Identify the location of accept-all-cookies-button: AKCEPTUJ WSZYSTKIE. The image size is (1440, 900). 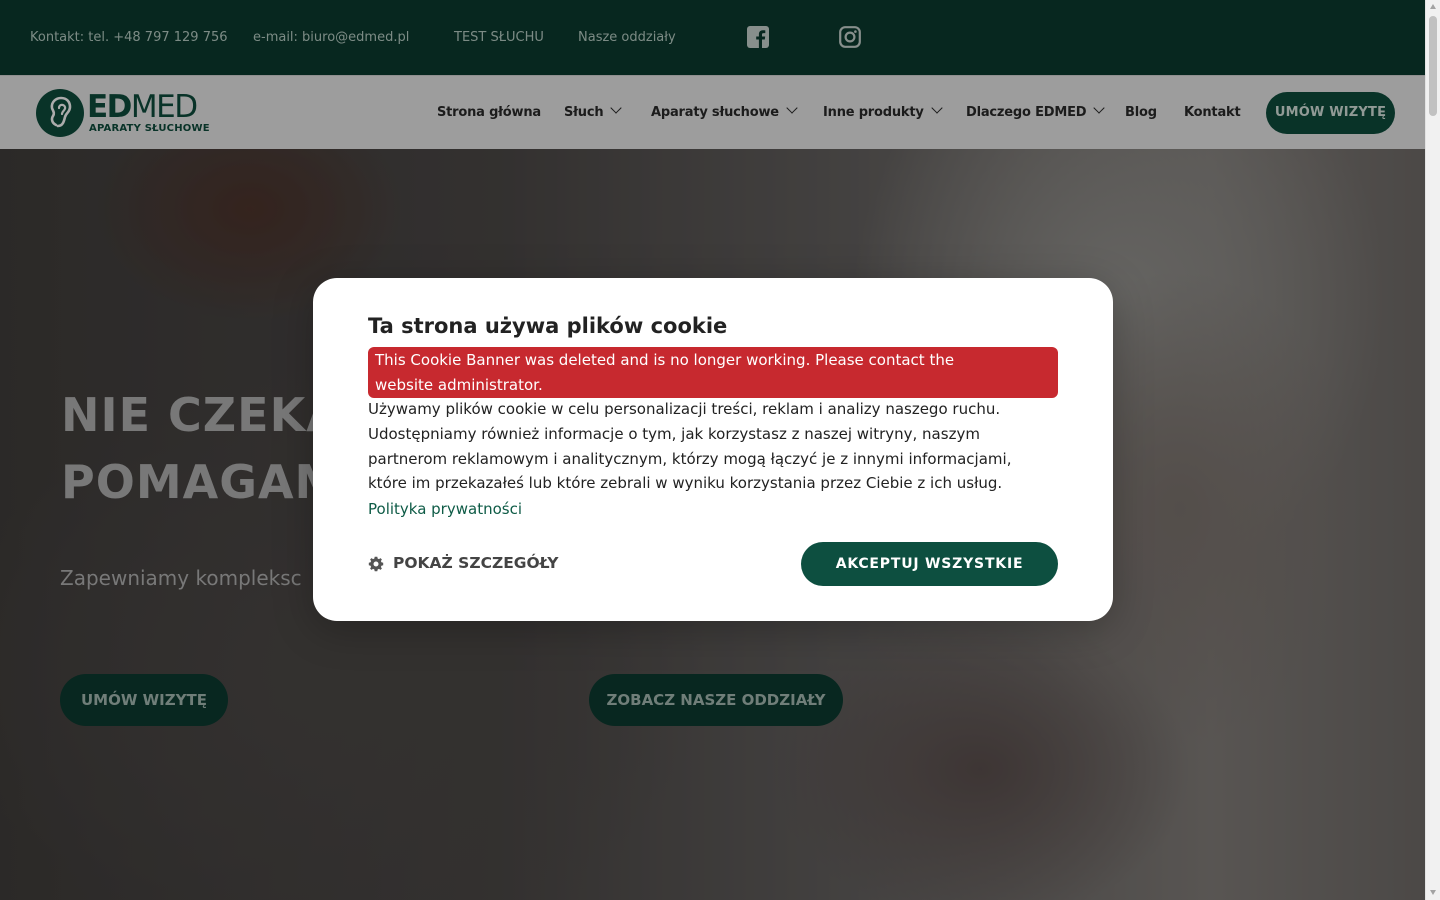
(929, 564).